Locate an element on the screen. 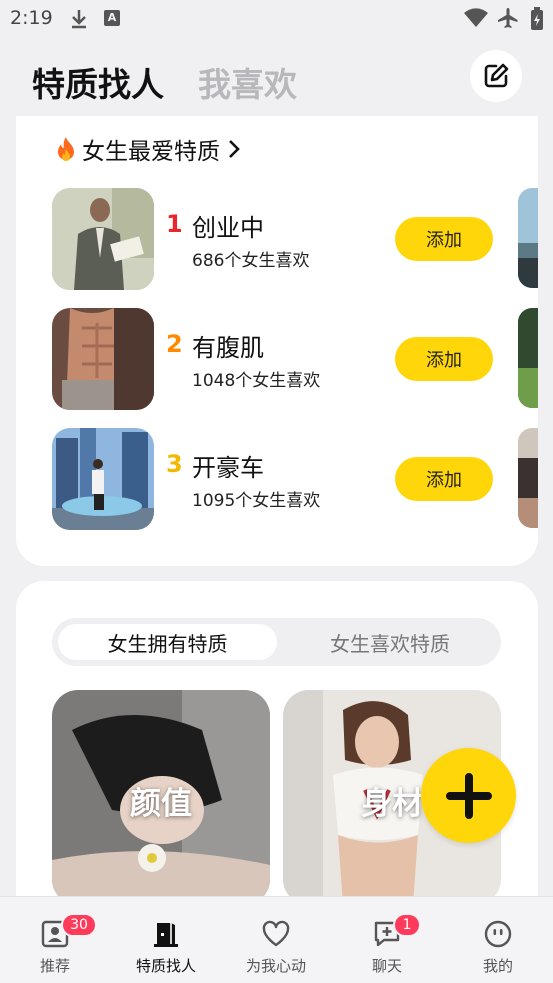 The image size is (553, 983). battery-charging-icon is located at coordinates (537, 18).